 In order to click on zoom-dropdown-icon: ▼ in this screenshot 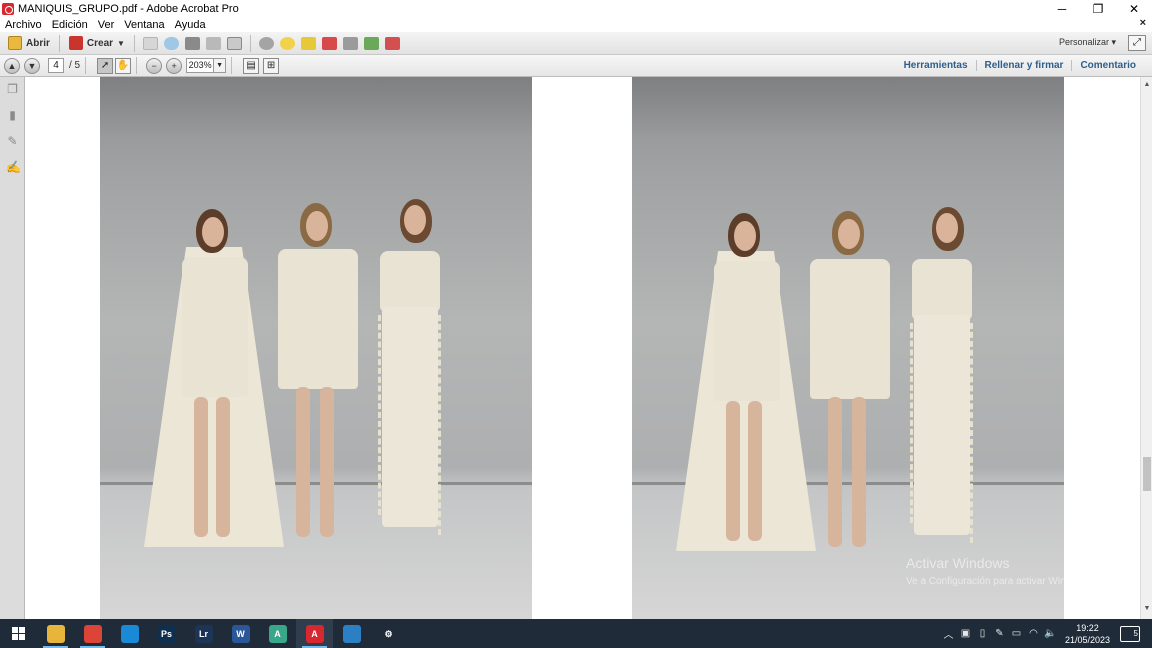, I will do `click(220, 65)`.